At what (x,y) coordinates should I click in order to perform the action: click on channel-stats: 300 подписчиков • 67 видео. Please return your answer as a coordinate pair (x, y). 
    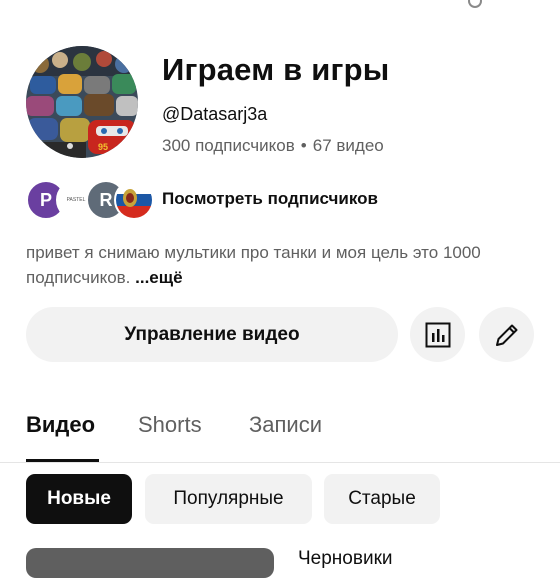
    Looking at the image, I should click on (273, 146).